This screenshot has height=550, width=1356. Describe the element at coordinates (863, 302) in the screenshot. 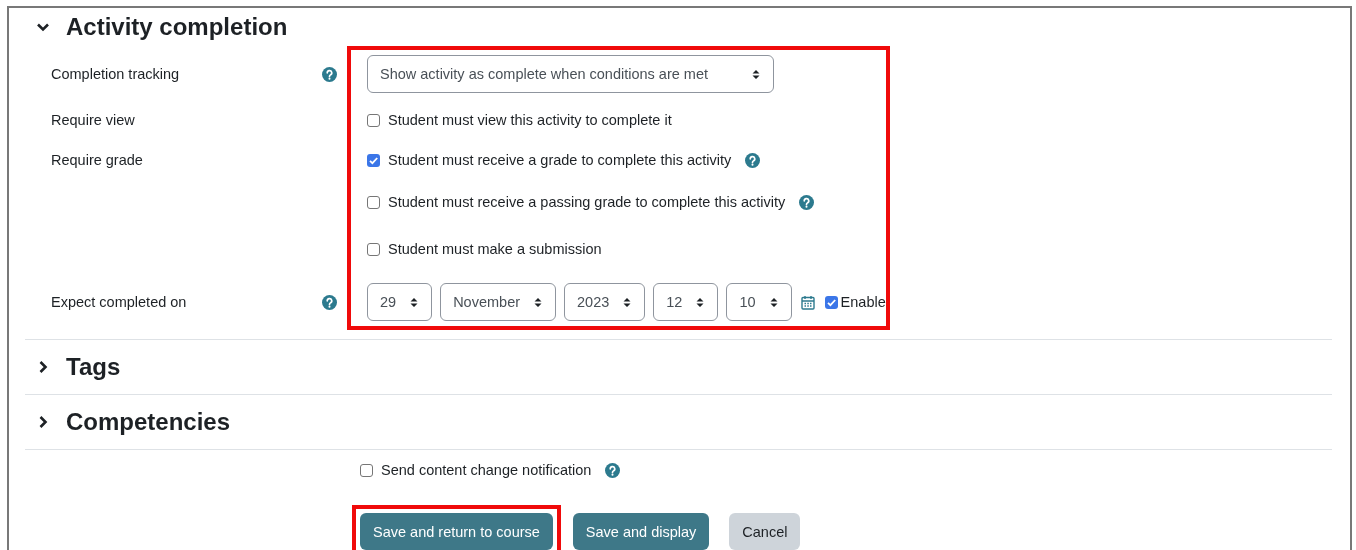

I see `checkbox-label: Enable` at that location.